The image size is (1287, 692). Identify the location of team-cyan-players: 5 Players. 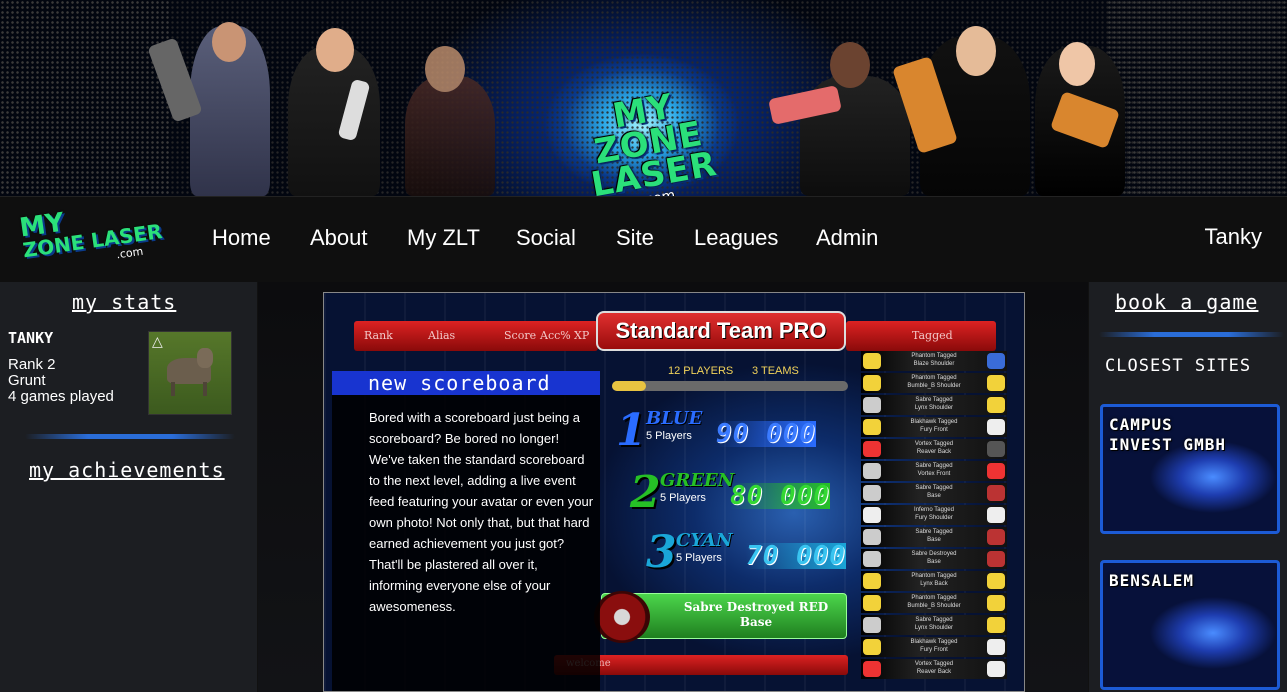
(699, 558).